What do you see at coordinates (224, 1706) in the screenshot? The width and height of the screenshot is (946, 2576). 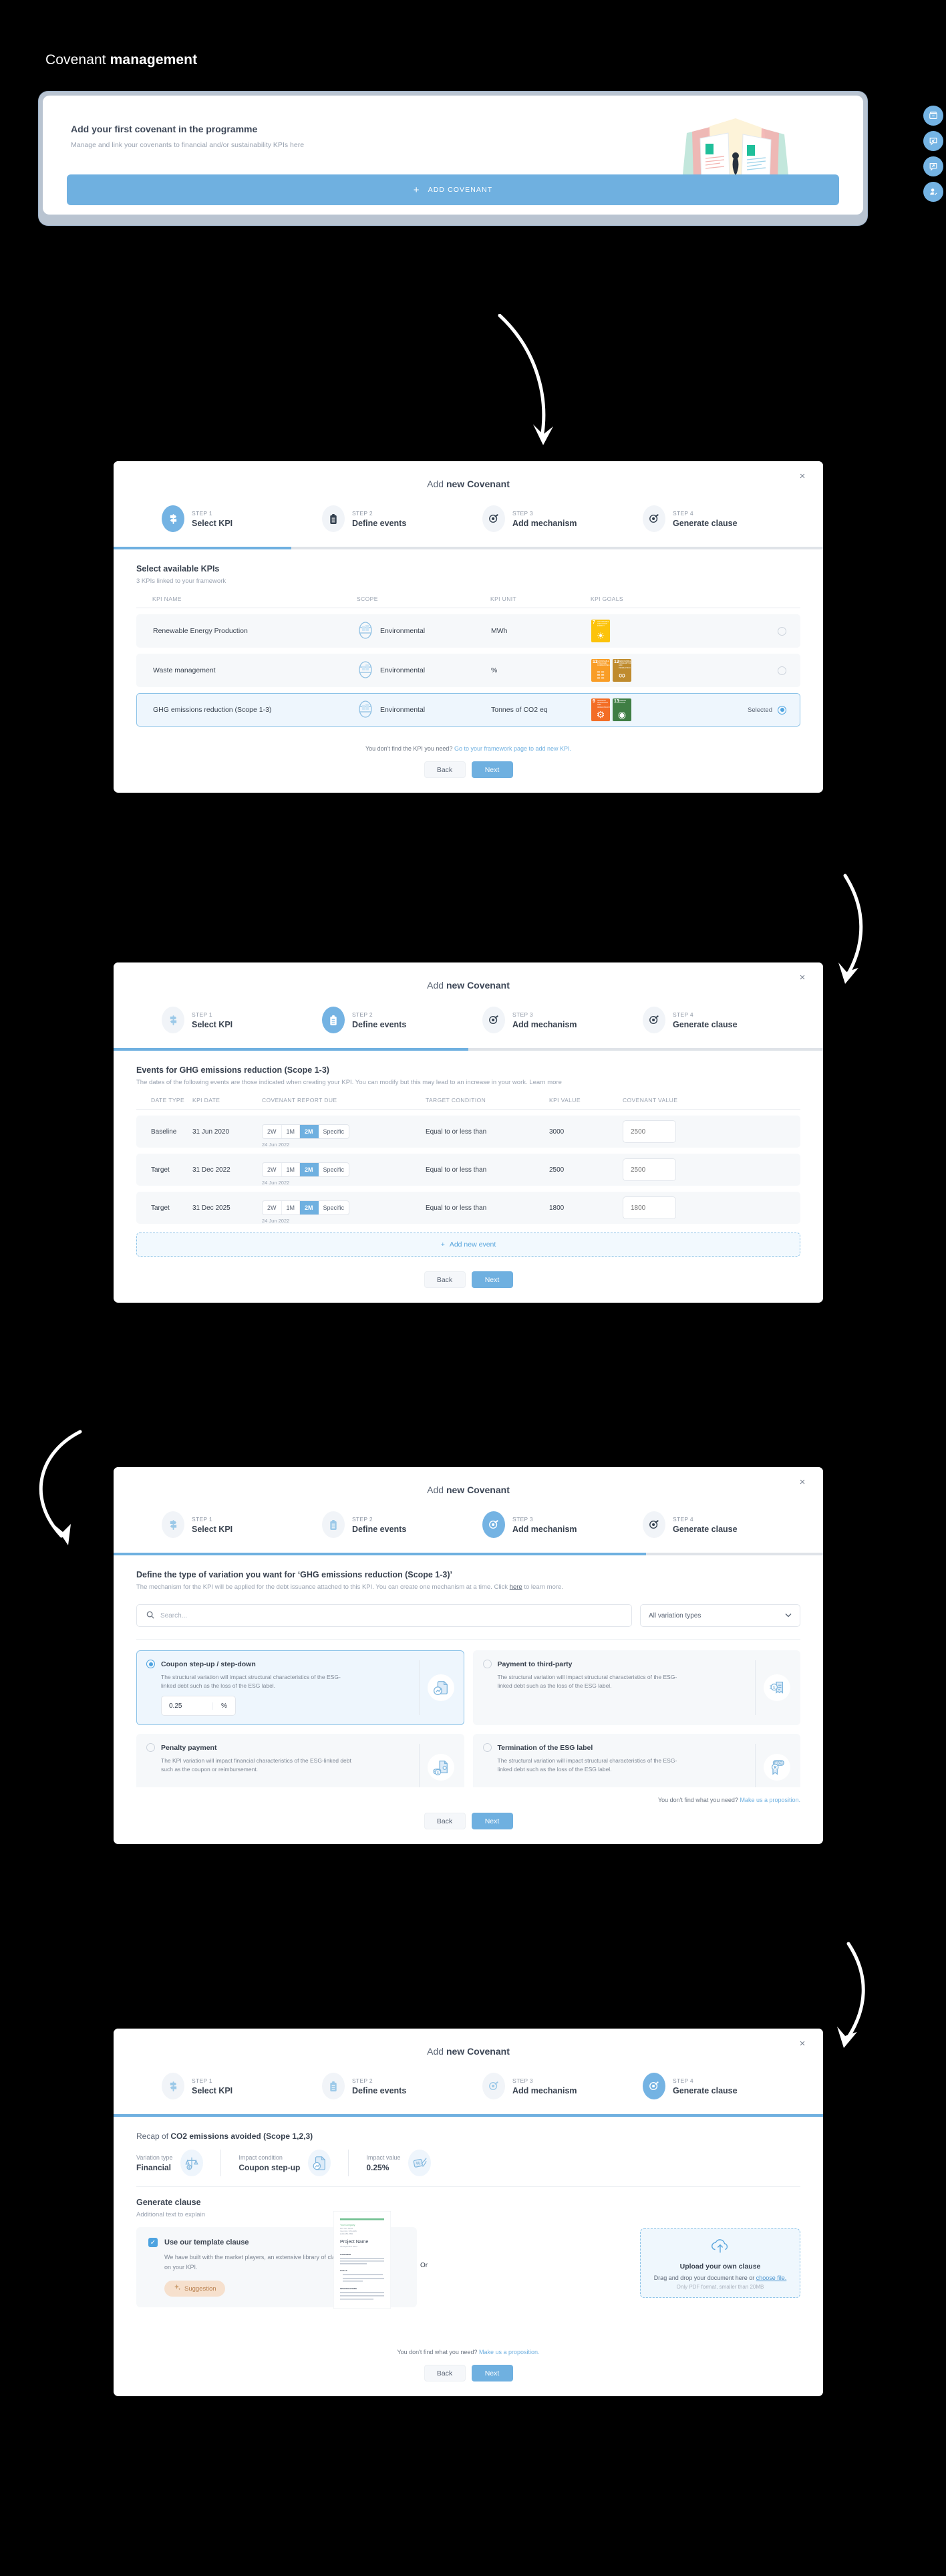 I see `mechanism-unit: %` at bounding box center [224, 1706].